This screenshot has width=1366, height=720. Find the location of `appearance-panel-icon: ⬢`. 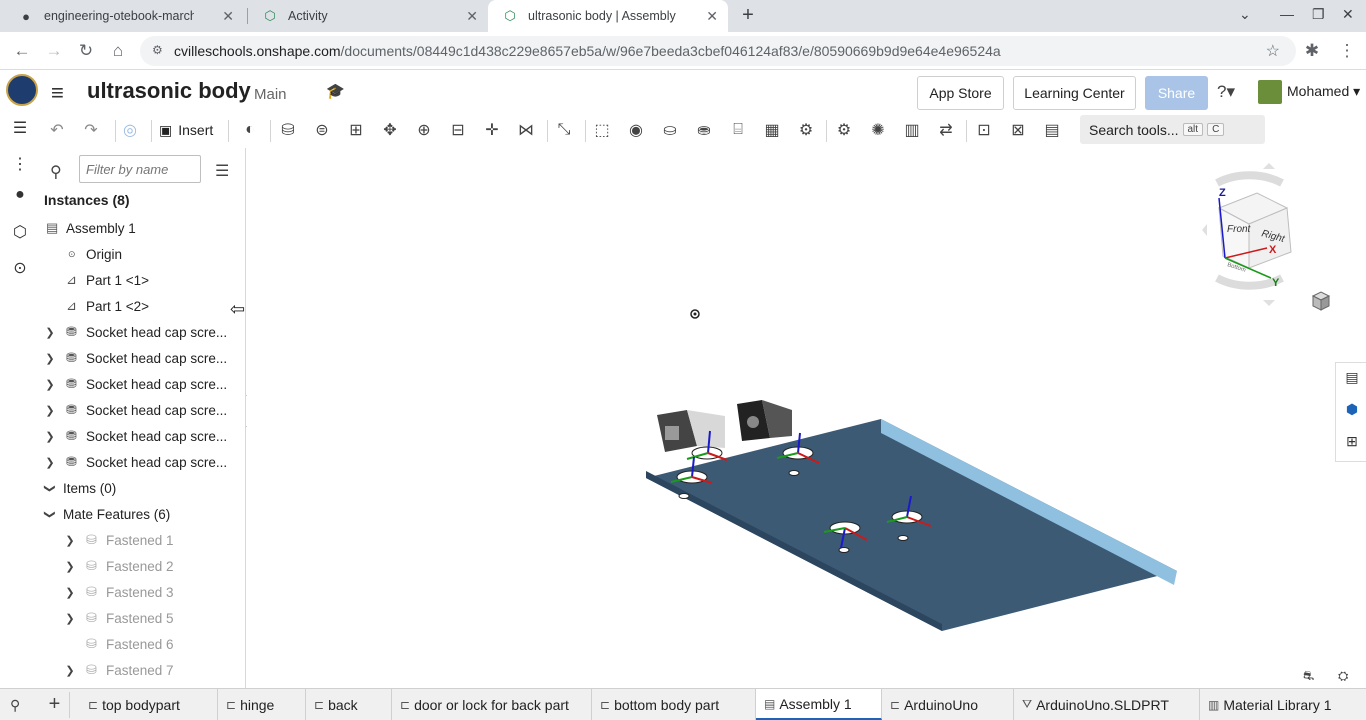

appearance-panel-icon: ⬢ is located at coordinates (1352, 411).